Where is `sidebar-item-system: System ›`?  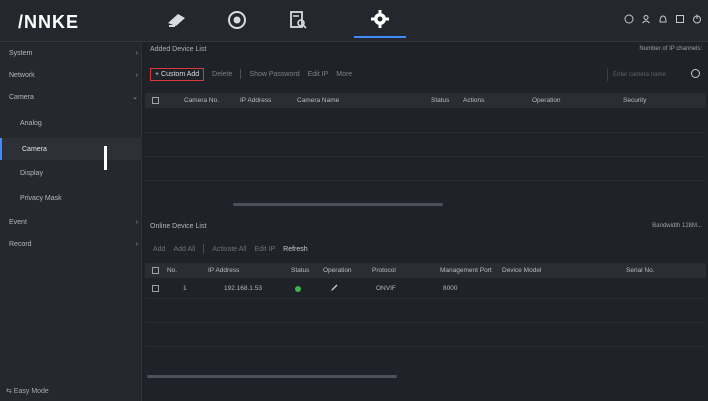
sidebar-item-system: System › is located at coordinates (71, 53).